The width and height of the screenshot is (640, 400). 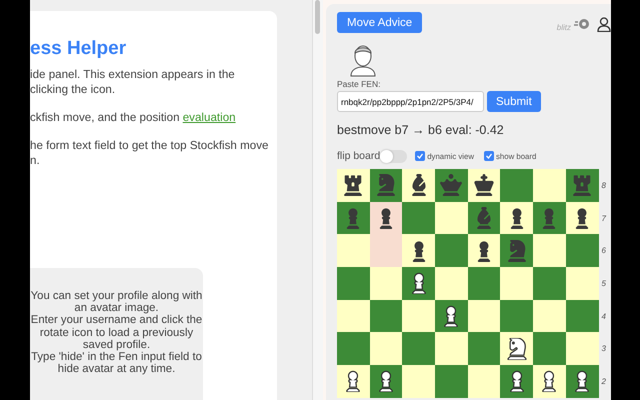 I want to click on rook-icon, so click(x=353, y=185).